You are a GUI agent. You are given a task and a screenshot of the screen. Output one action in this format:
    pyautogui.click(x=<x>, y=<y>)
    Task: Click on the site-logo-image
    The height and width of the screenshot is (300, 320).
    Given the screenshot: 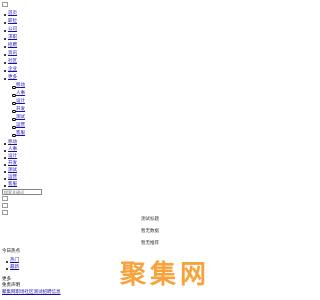 What is the action you would take?
    pyautogui.click(x=5, y=4)
    